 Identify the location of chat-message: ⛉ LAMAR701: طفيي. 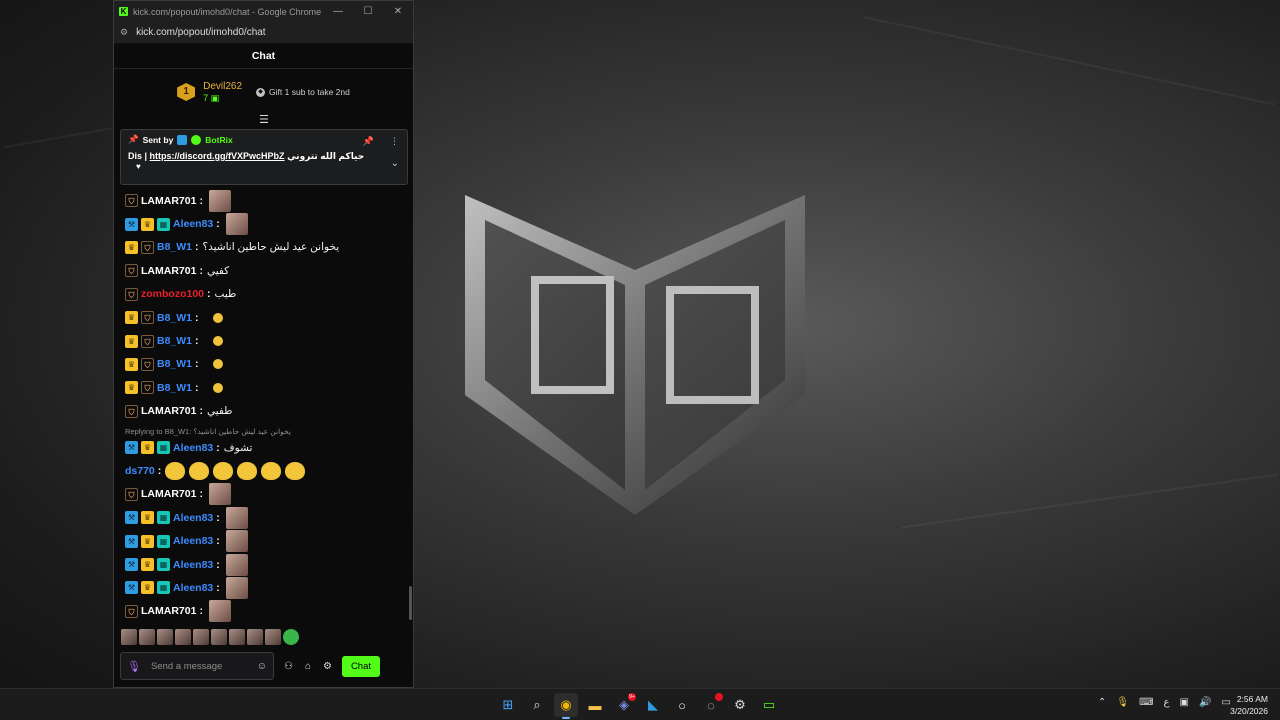
(263, 411).